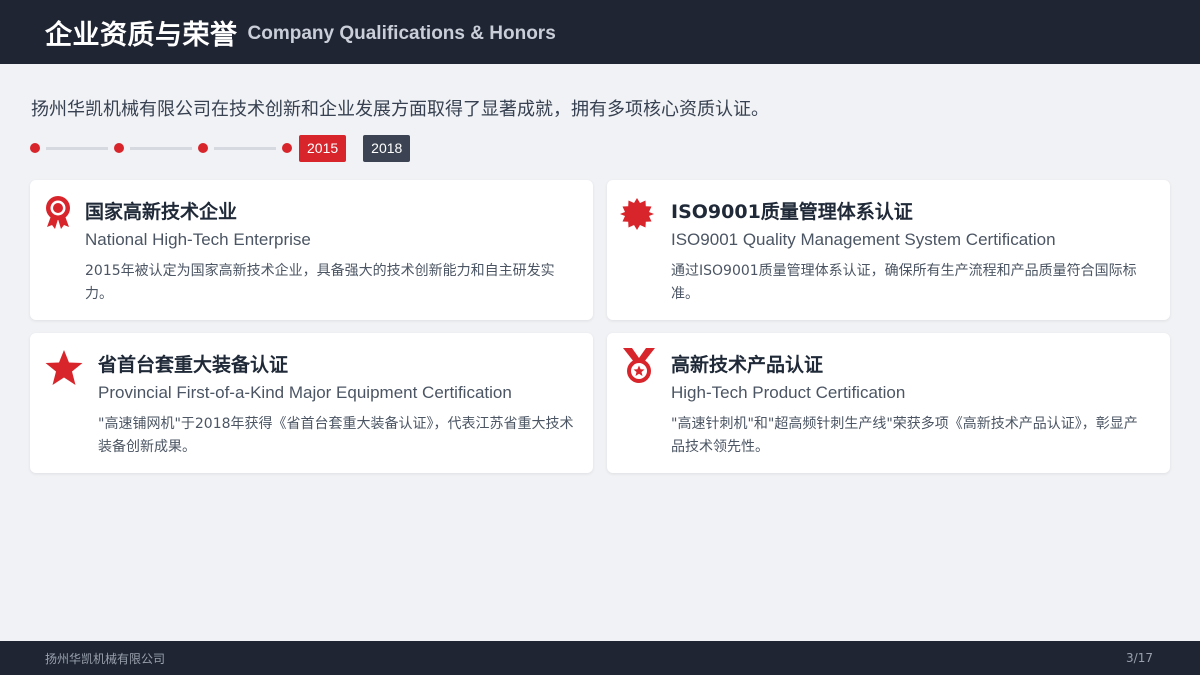 The image size is (1200, 675). I want to click on timeline: 2015 2018, so click(220, 148).